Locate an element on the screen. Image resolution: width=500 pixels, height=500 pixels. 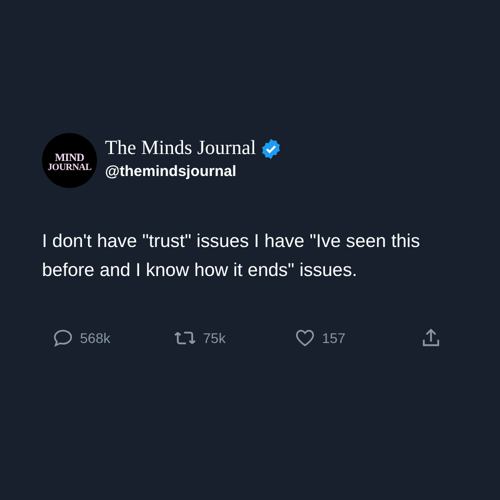
repost-icon is located at coordinates (185, 338).